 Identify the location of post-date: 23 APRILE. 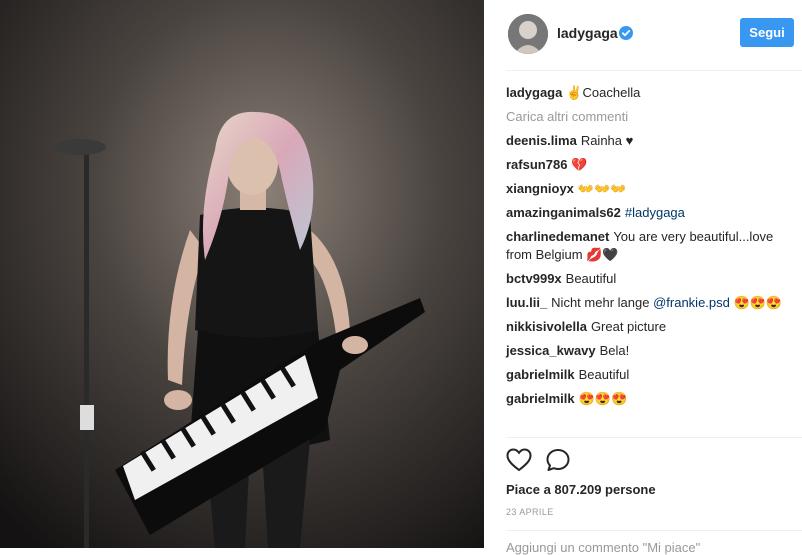
(530, 512).